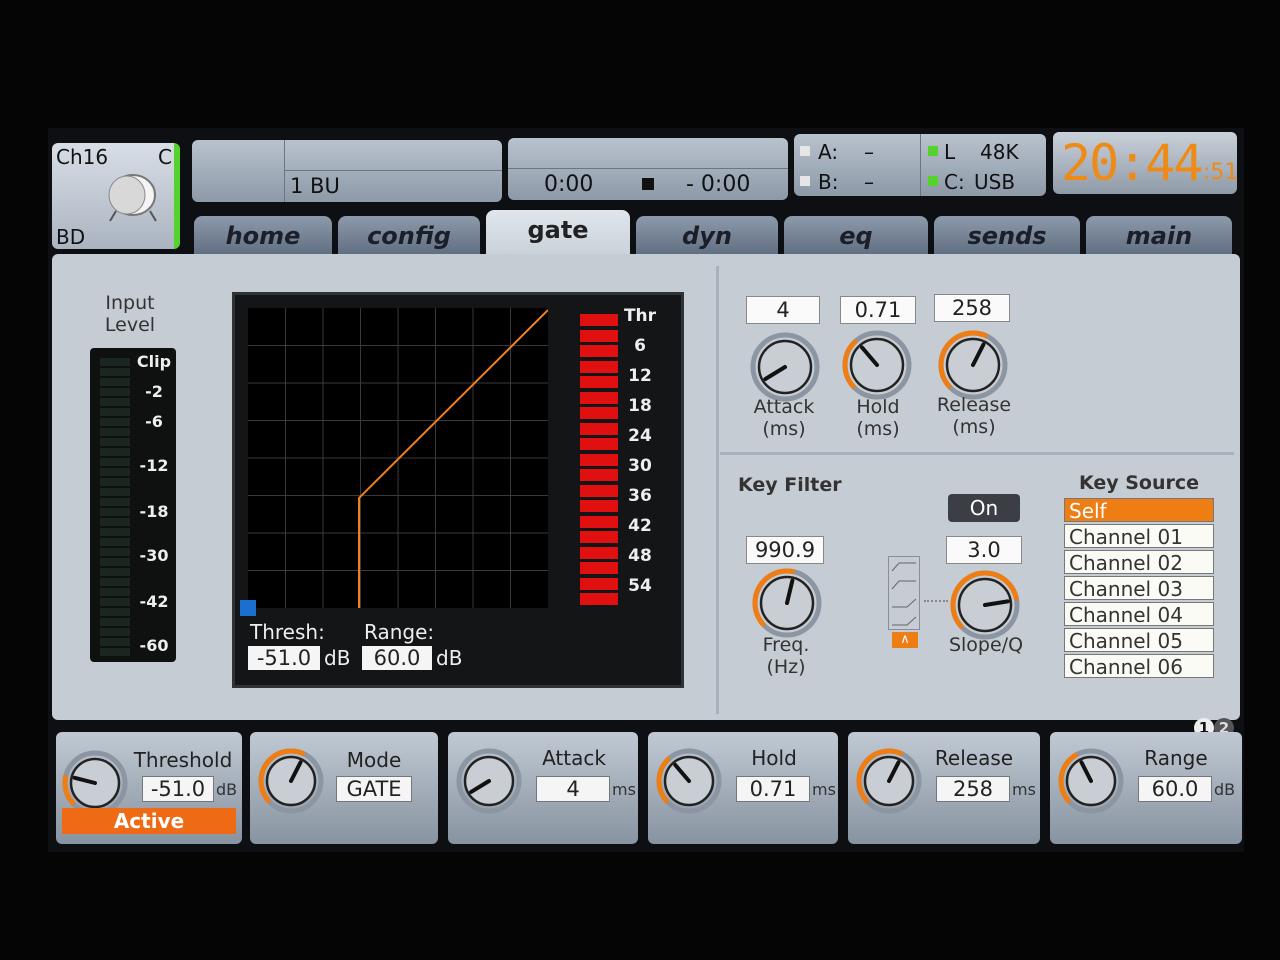  I want to click on key-source-item: Channel 06, so click(1139, 666).